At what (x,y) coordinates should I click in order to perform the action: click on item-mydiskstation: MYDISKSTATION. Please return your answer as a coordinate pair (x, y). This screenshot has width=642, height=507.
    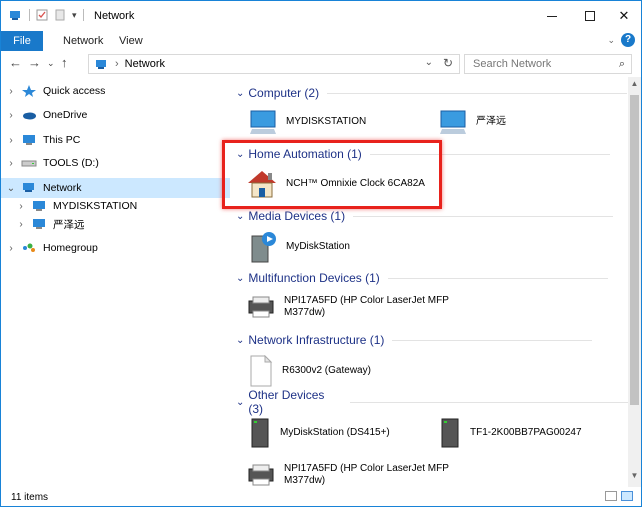
    Looking at the image, I should click on (307, 122).